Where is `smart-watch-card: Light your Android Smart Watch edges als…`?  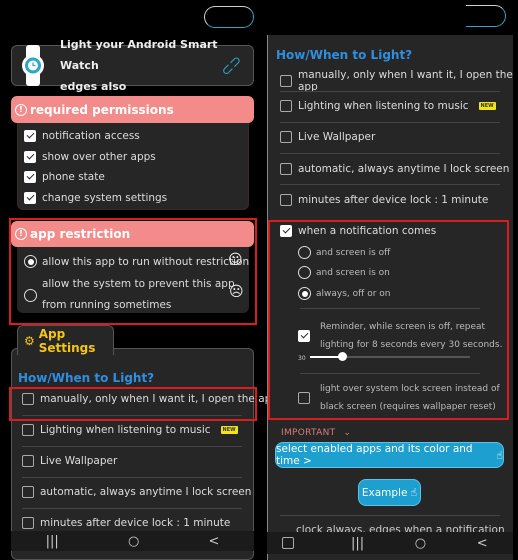
smart-watch-card: Light your Android Smart Watch edges als… is located at coordinates (132, 65).